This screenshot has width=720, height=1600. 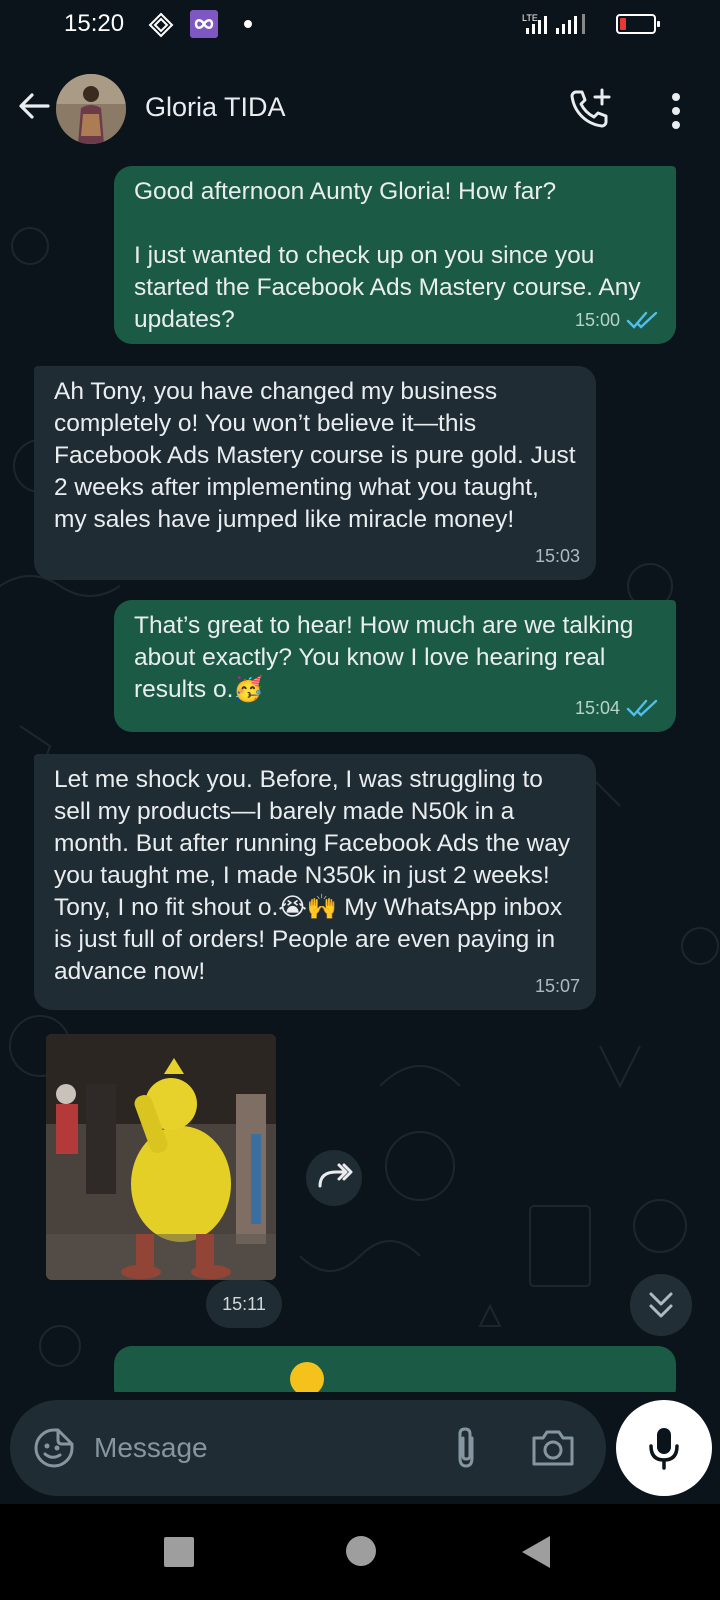 I want to click on app-notification-icon, so click(x=204, y=24).